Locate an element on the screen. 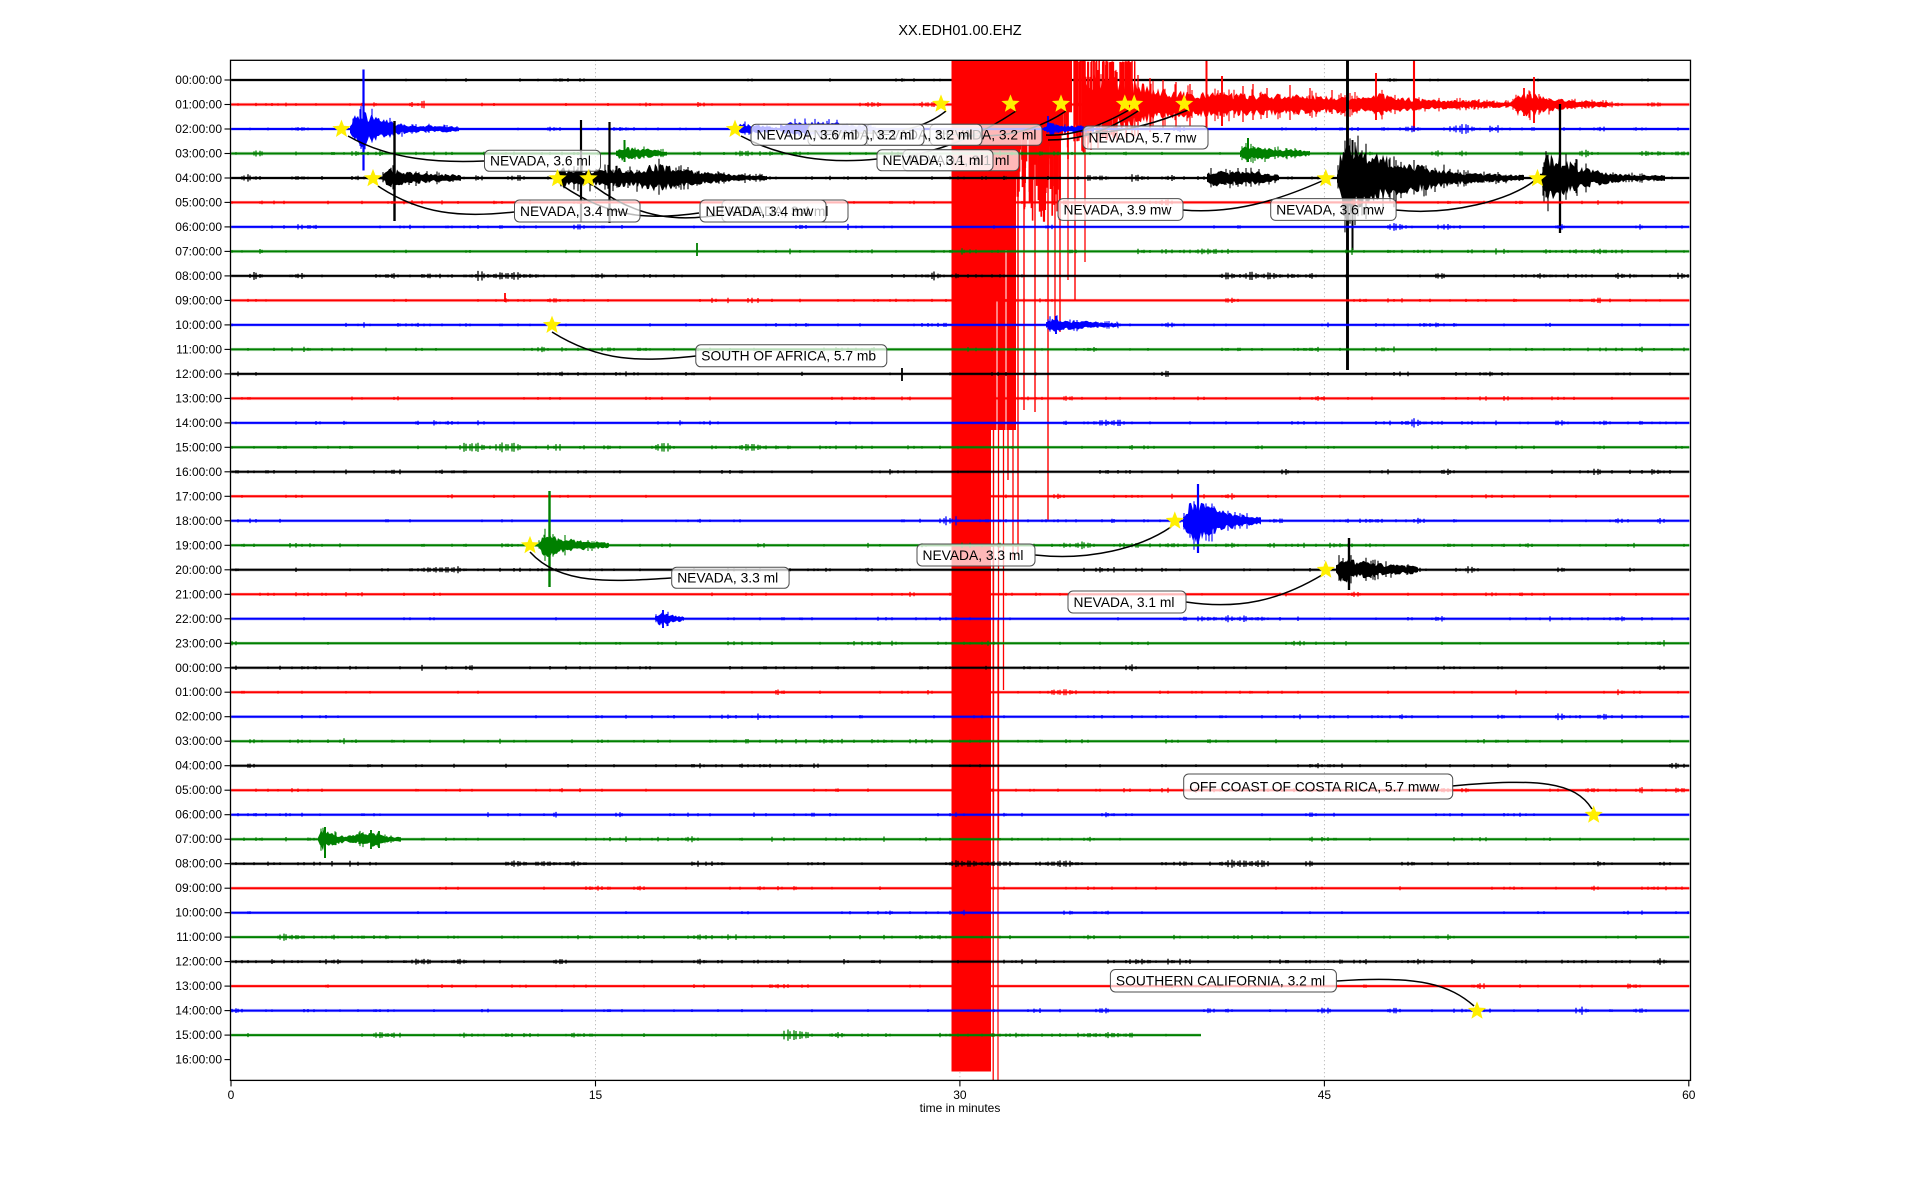 The width and height of the screenshot is (1920, 1200). svg-text: 60 is located at coordinates (1689, 1095).